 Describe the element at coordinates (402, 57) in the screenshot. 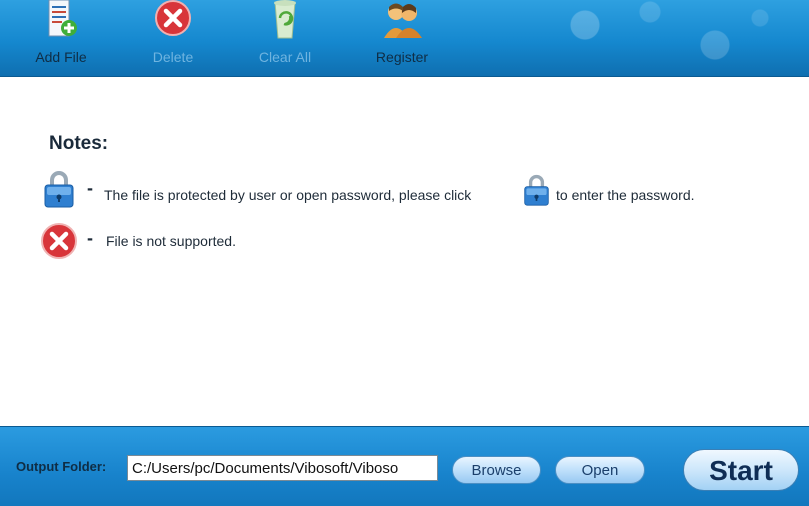

I see `register-label: Register` at that location.